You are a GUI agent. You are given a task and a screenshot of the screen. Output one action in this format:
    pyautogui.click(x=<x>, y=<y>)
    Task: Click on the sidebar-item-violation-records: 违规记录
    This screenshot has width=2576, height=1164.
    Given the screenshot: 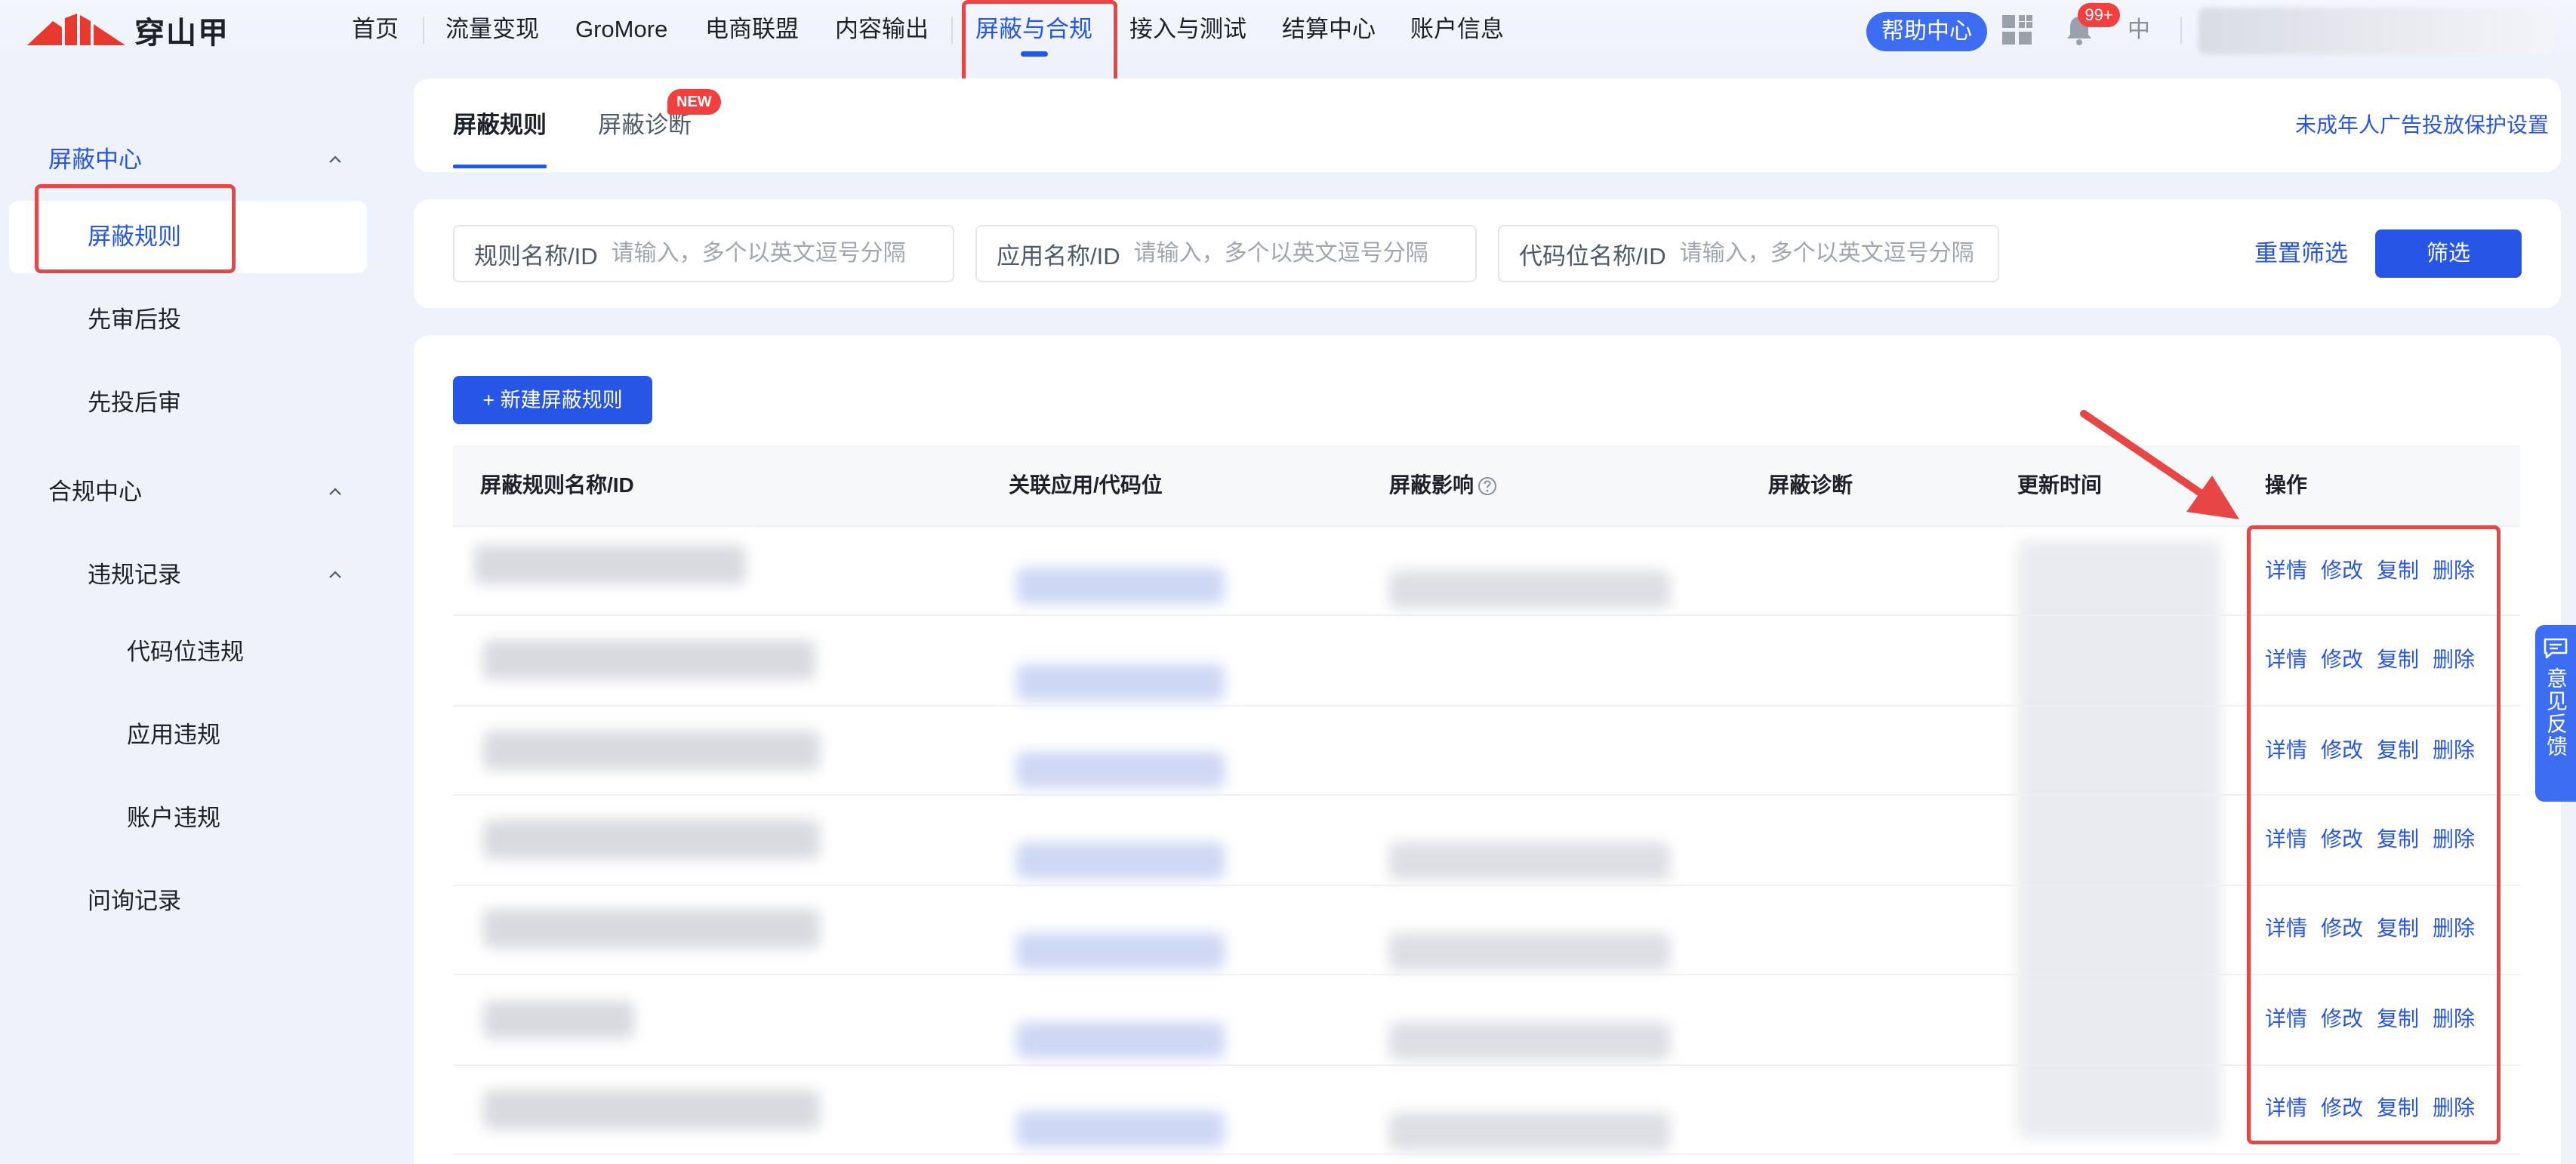 What is the action you would take?
    pyautogui.click(x=134, y=575)
    